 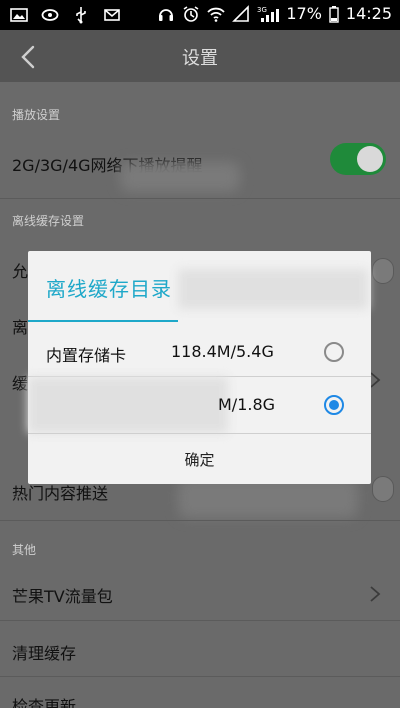 I want to click on option-internal-name: 内置存储卡, so click(x=86, y=355).